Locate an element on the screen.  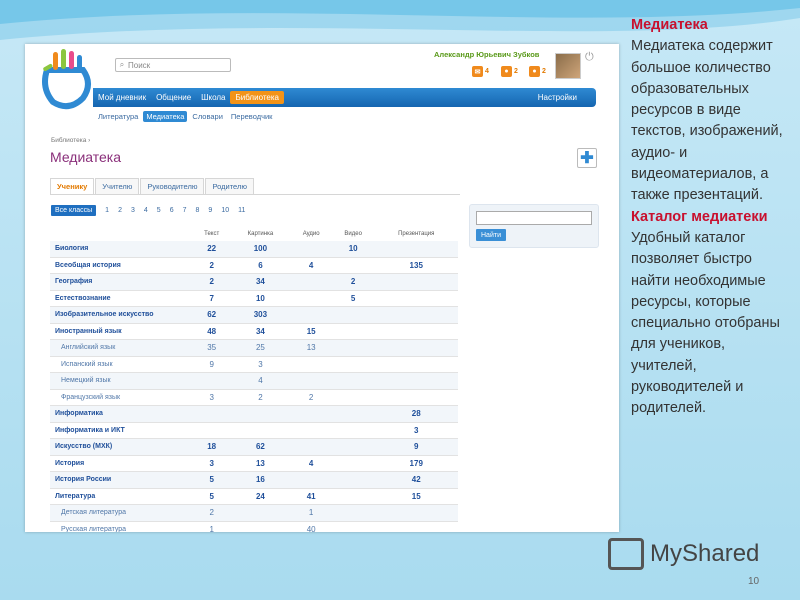
table-row: Естествознание 7 10 5 is located at coordinates (254, 298).